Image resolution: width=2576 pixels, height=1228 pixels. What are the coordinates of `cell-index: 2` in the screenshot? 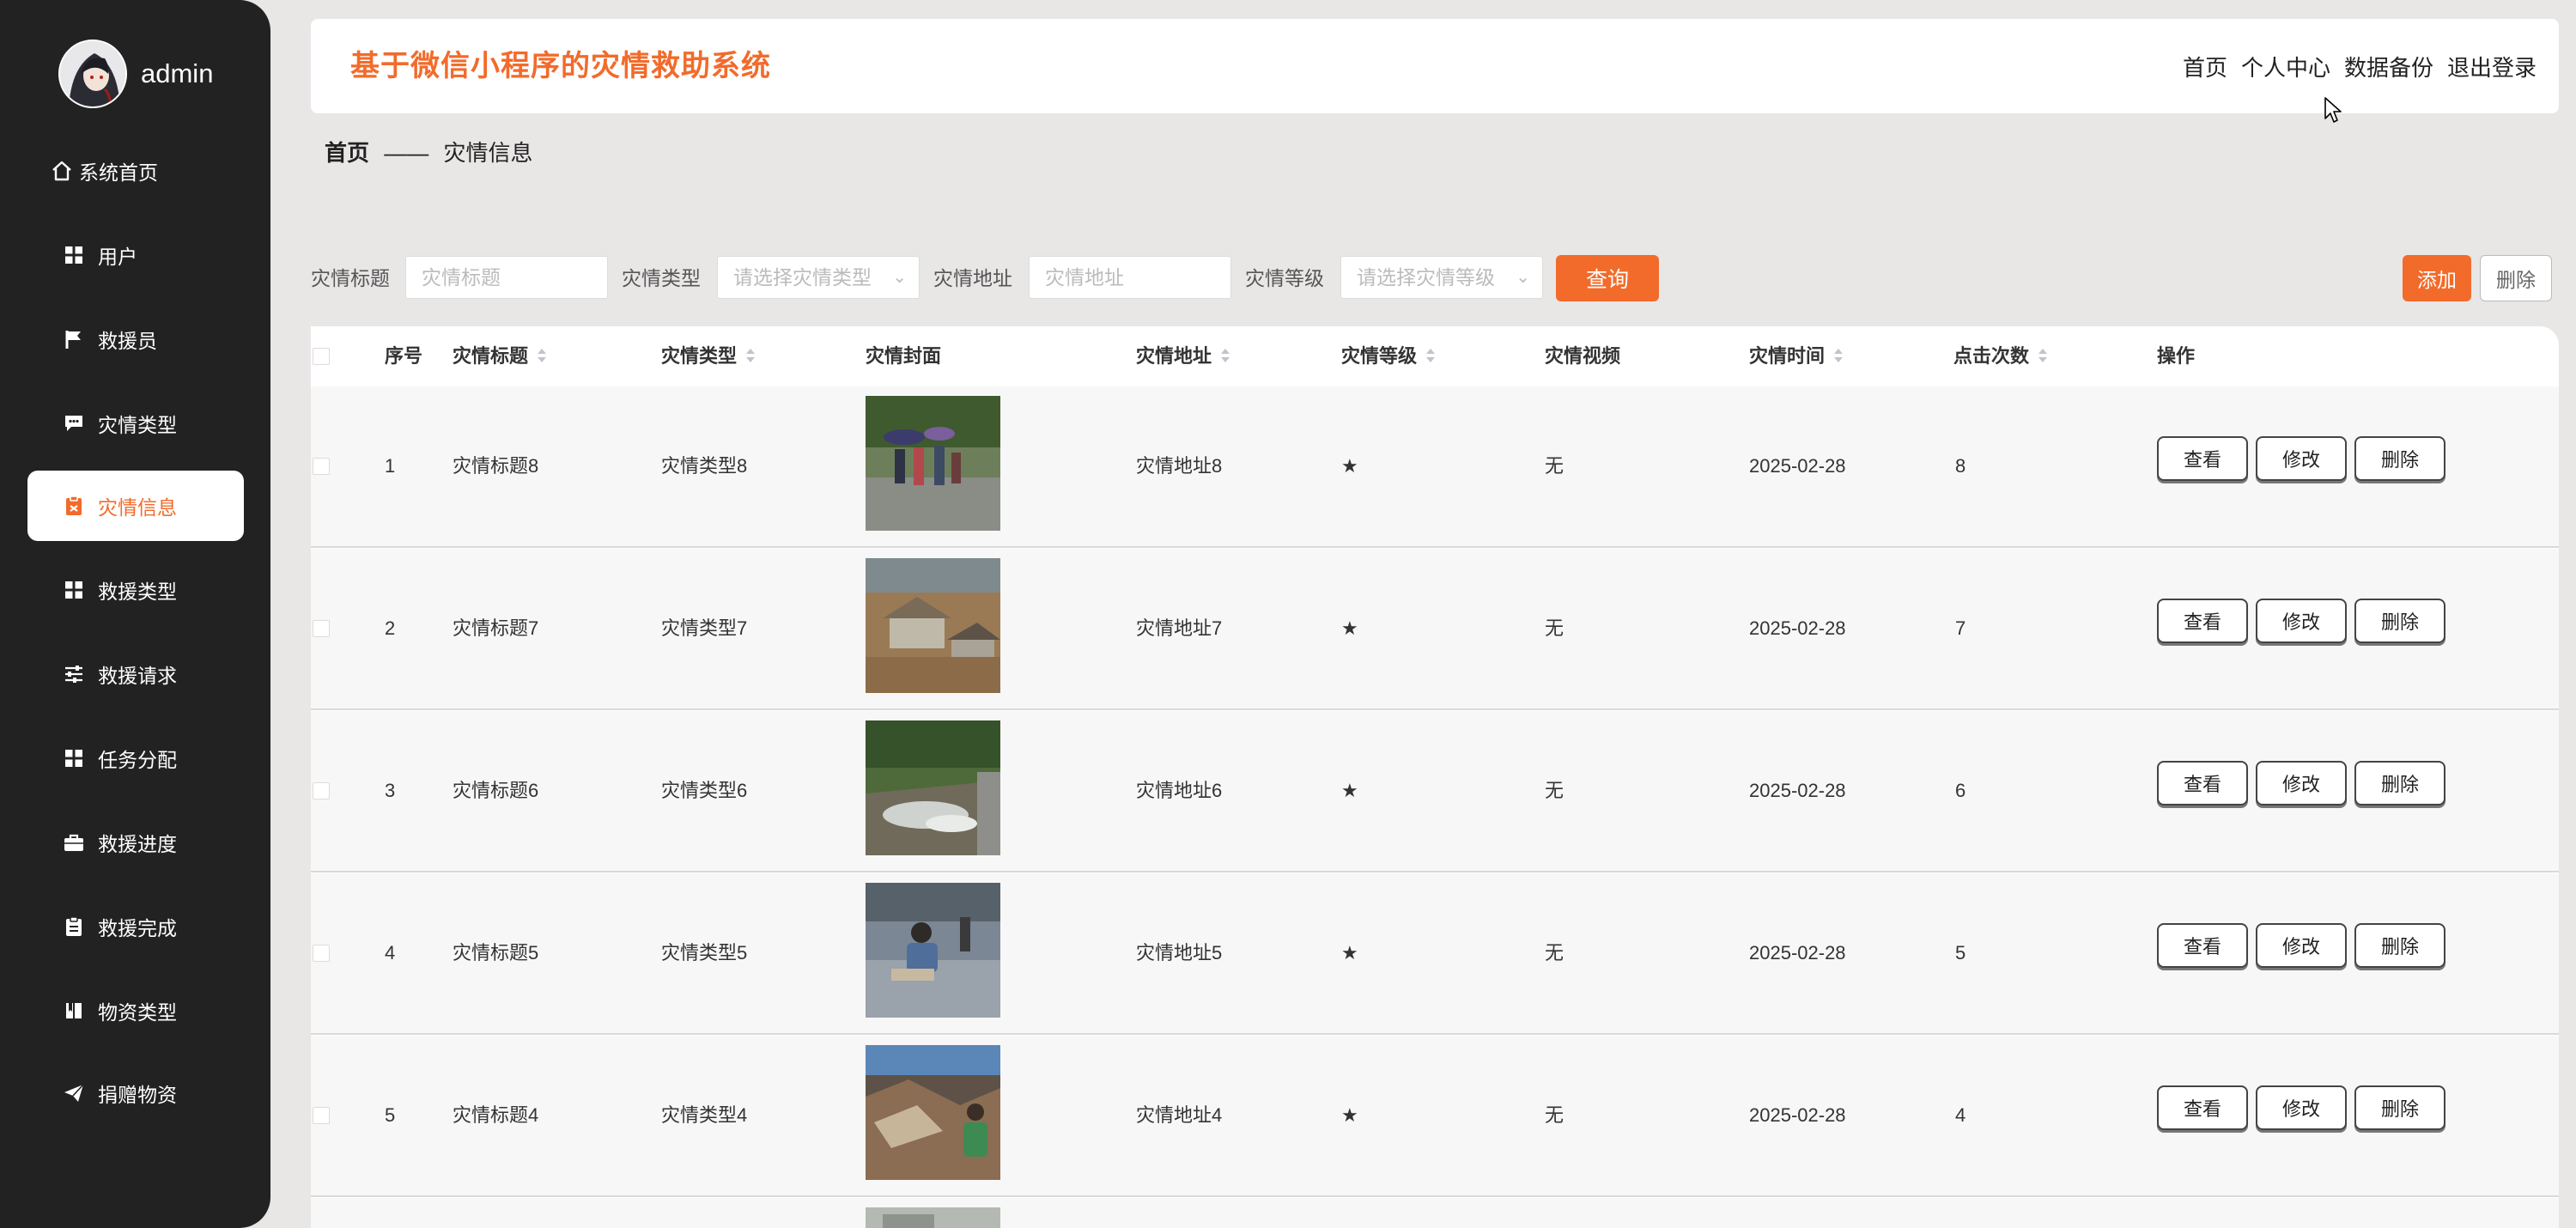 It's located at (390, 628).